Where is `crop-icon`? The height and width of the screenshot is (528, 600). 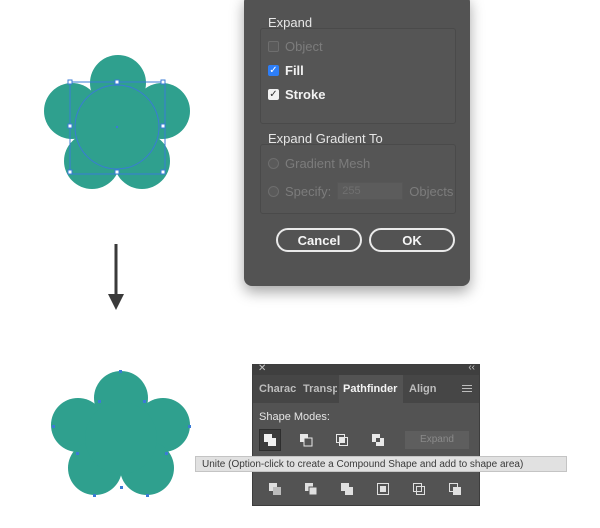
crop-icon is located at coordinates (383, 489).